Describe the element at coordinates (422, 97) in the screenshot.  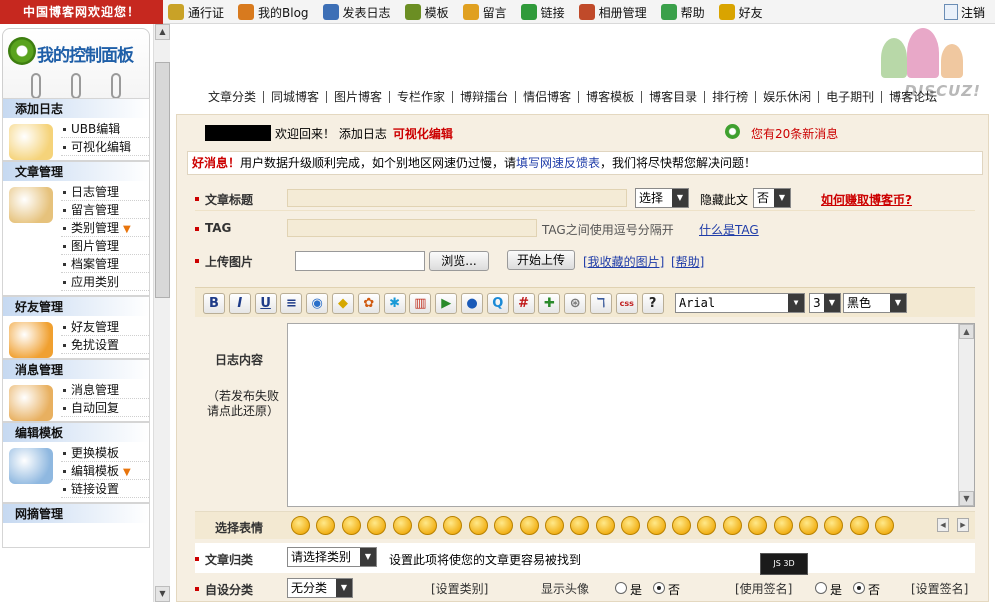
I see `category-nav-item: 专栏作家` at that location.